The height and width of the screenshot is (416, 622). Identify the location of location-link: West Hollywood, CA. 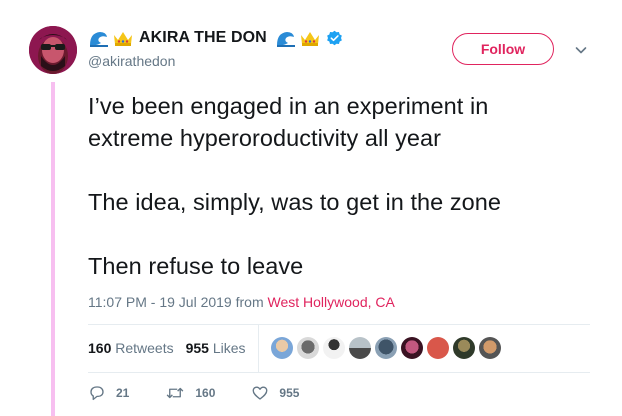
(331, 302).